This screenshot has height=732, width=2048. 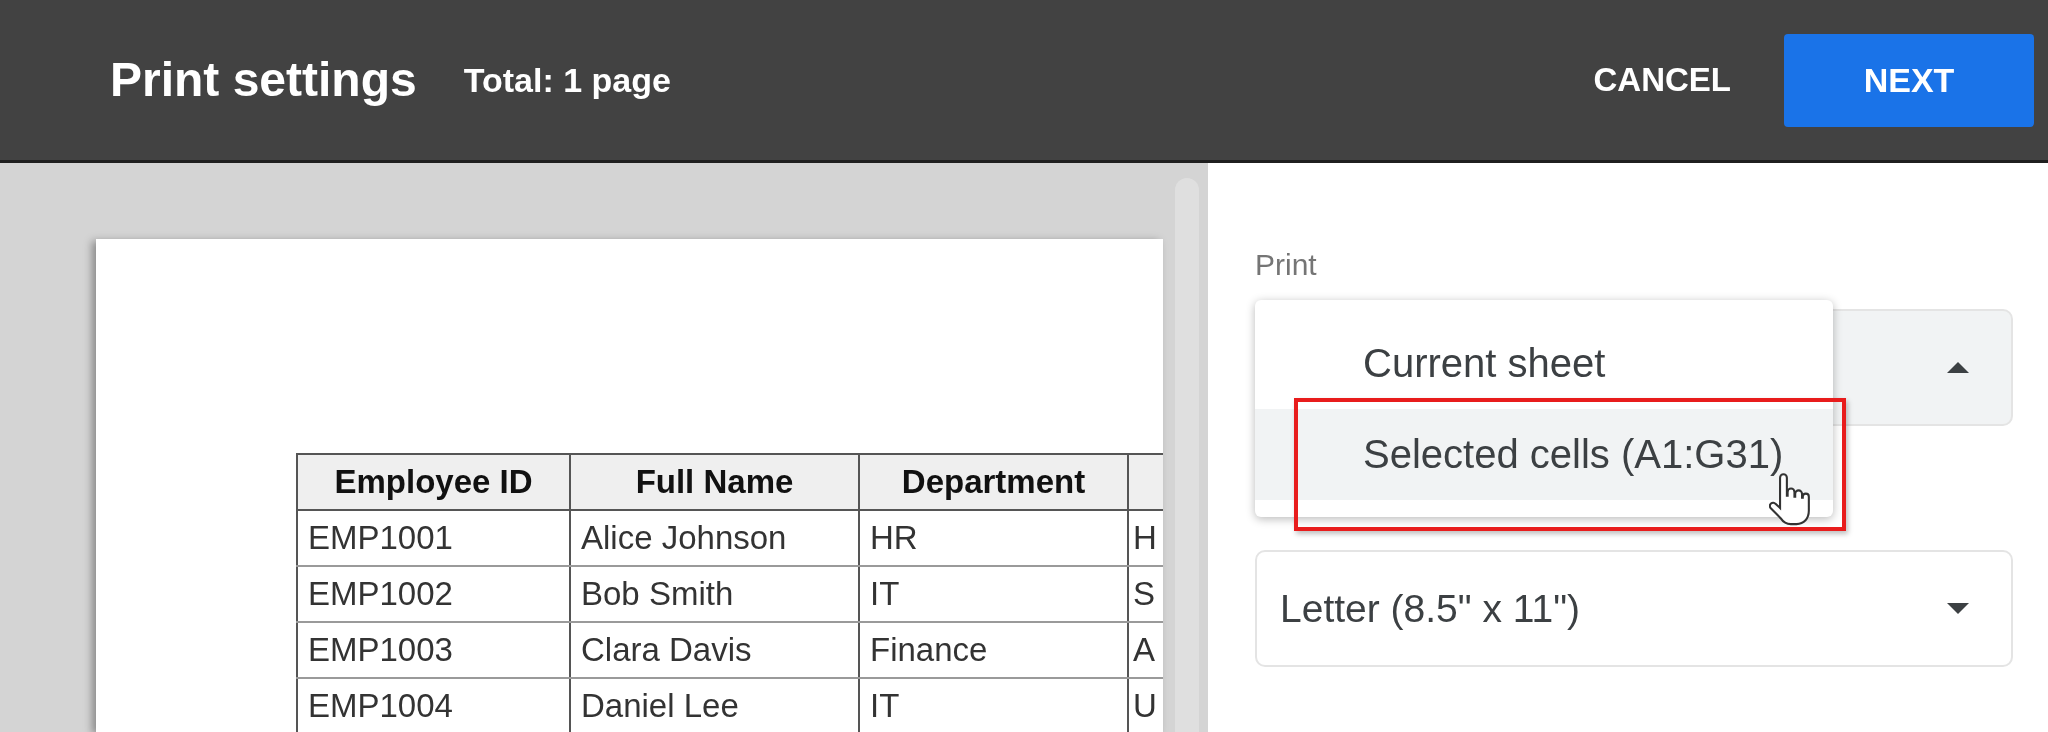 What do you see at coordinates (1634, 608) in the screenshot?
I see `paper-size-select: Letter (8.5" x 11")` at bounding box center [1634, 608].